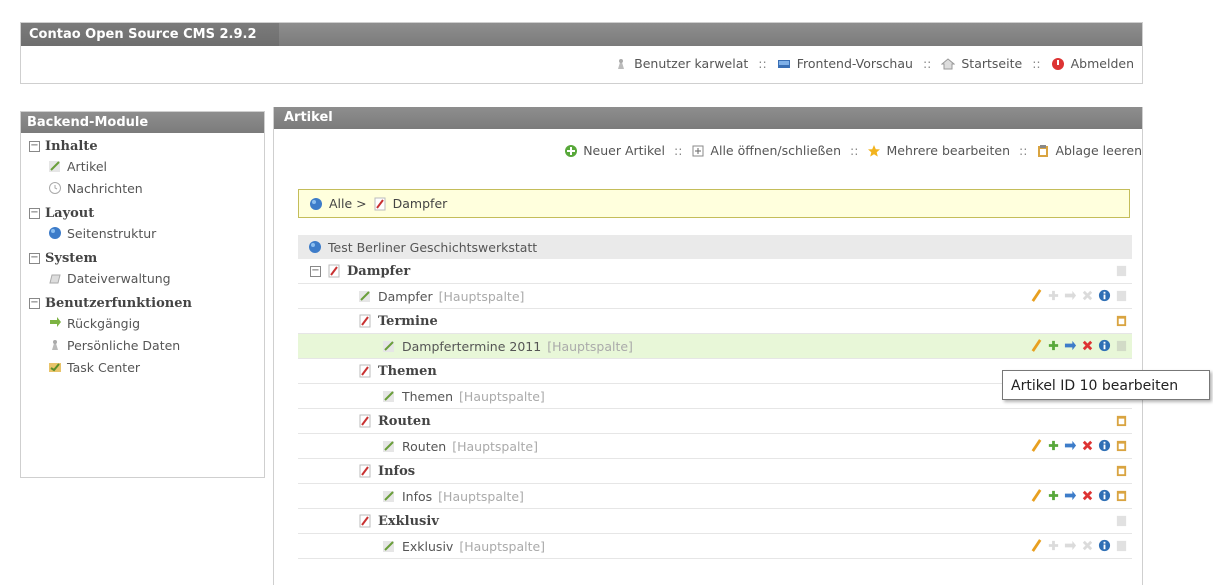  Describe the element at coordinates (714, 203) in the screenshot. I see `breadcrumb: Alle > Dampfer` at that location.